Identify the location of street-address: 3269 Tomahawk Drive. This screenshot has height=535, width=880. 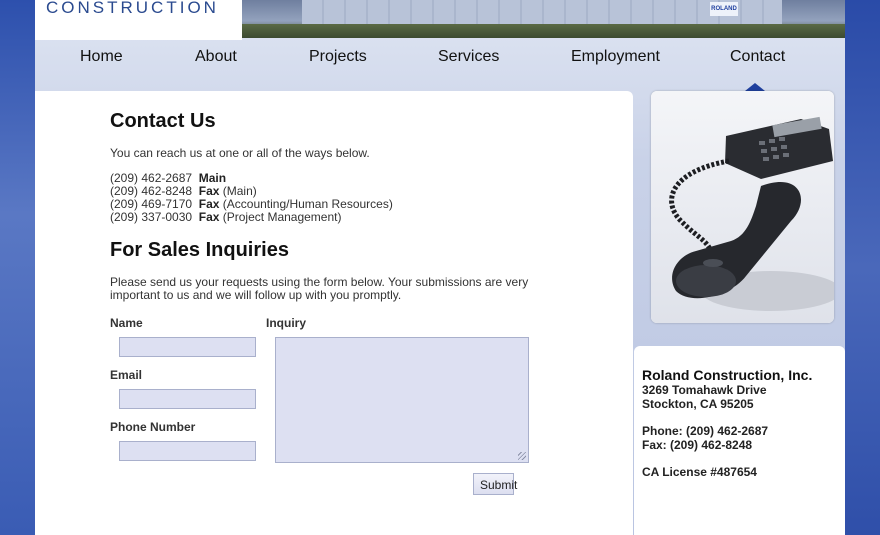
(704, 390).